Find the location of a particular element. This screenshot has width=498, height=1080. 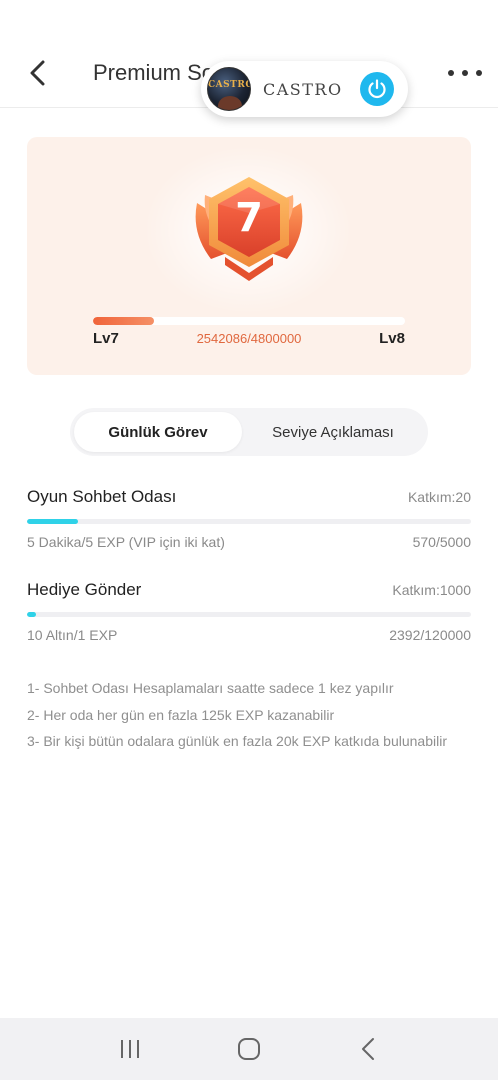

recents-icon is located at coordinates (129, 1049).